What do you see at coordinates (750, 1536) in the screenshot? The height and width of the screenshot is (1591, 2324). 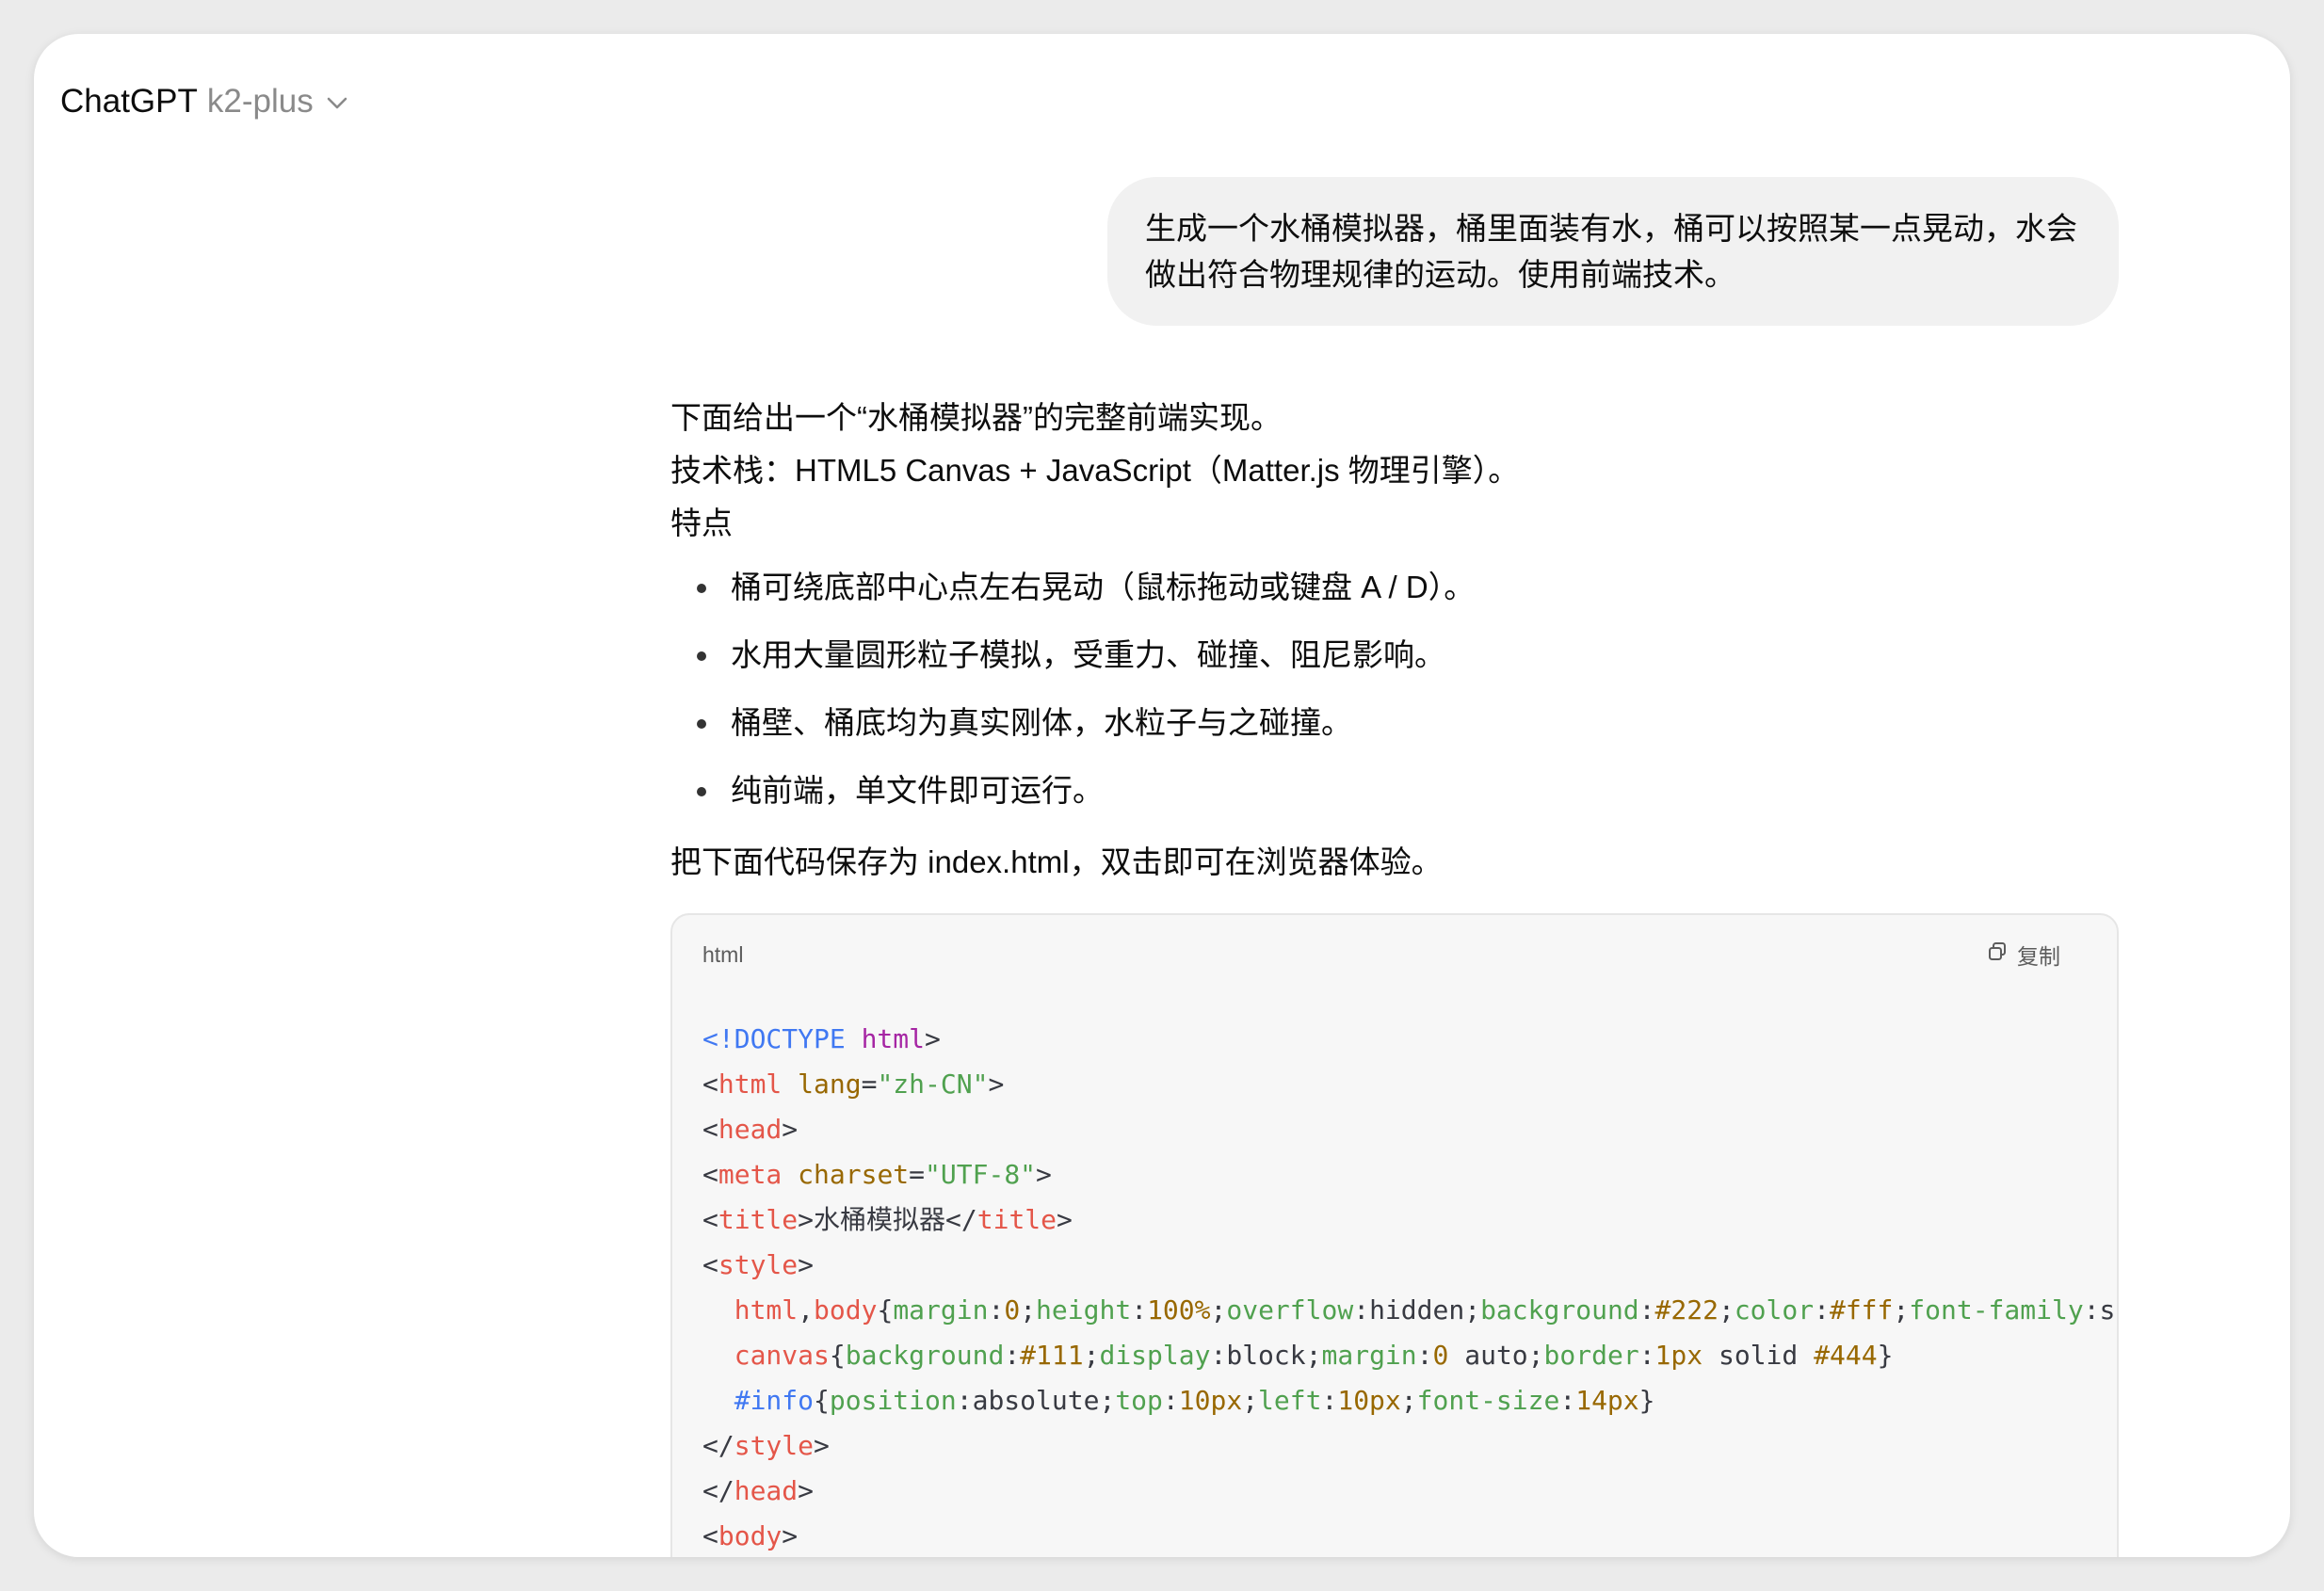 I see `code-line: <body>` at bounding box center [750, 1536].